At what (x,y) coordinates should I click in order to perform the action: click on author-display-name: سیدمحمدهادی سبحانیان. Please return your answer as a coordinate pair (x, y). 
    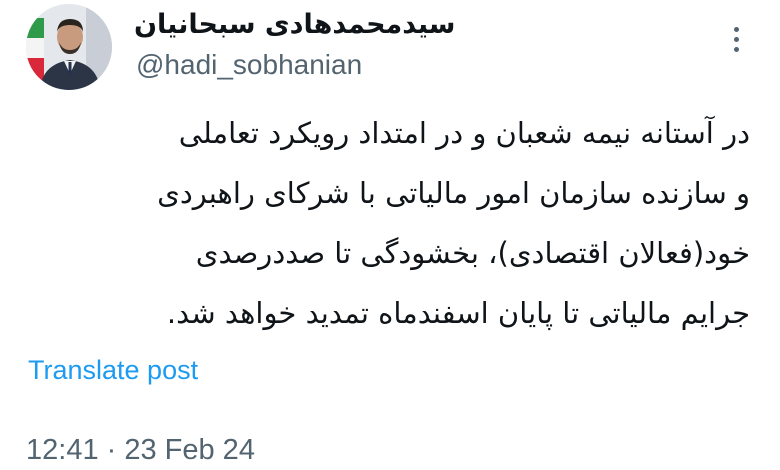
    Looking at the image, I should click on (294, 25).